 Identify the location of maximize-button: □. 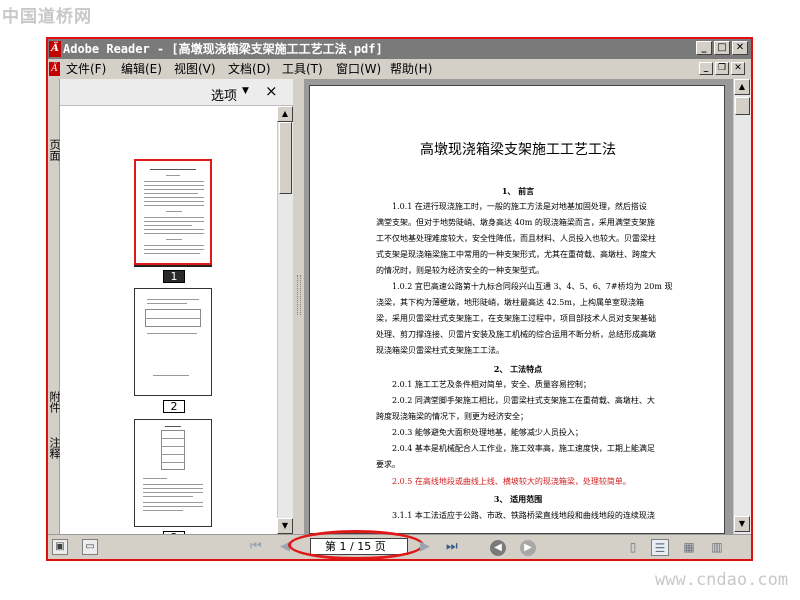
(722, 48).